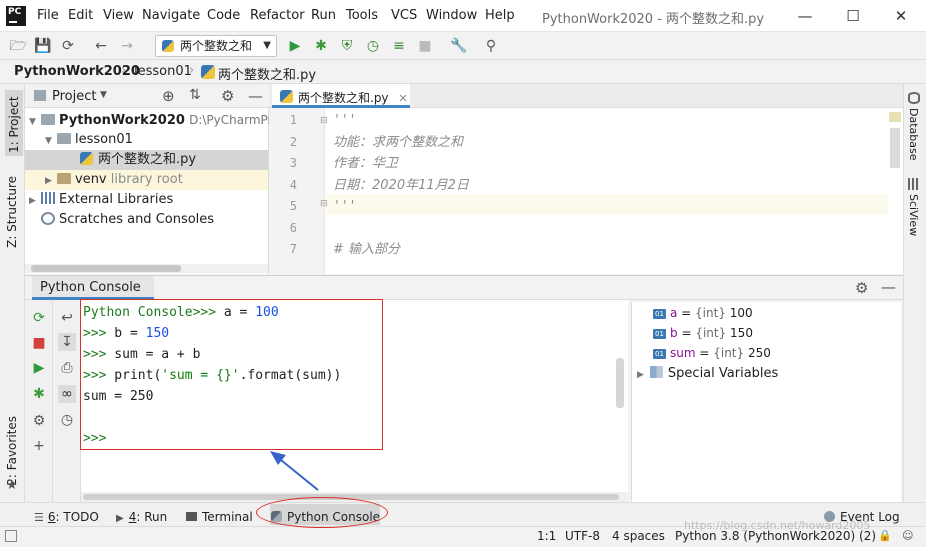  I want to click on tree-item-root: ▼ PythonWork2020 D:\PyCharmProje, so click(159, 120).